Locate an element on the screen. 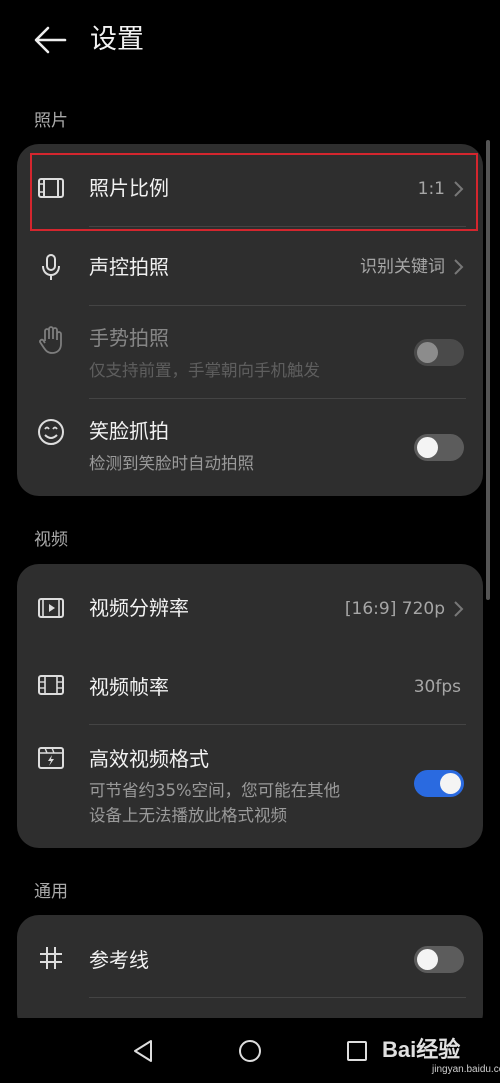  nav-back-button is located at coordinates (143, 1051).